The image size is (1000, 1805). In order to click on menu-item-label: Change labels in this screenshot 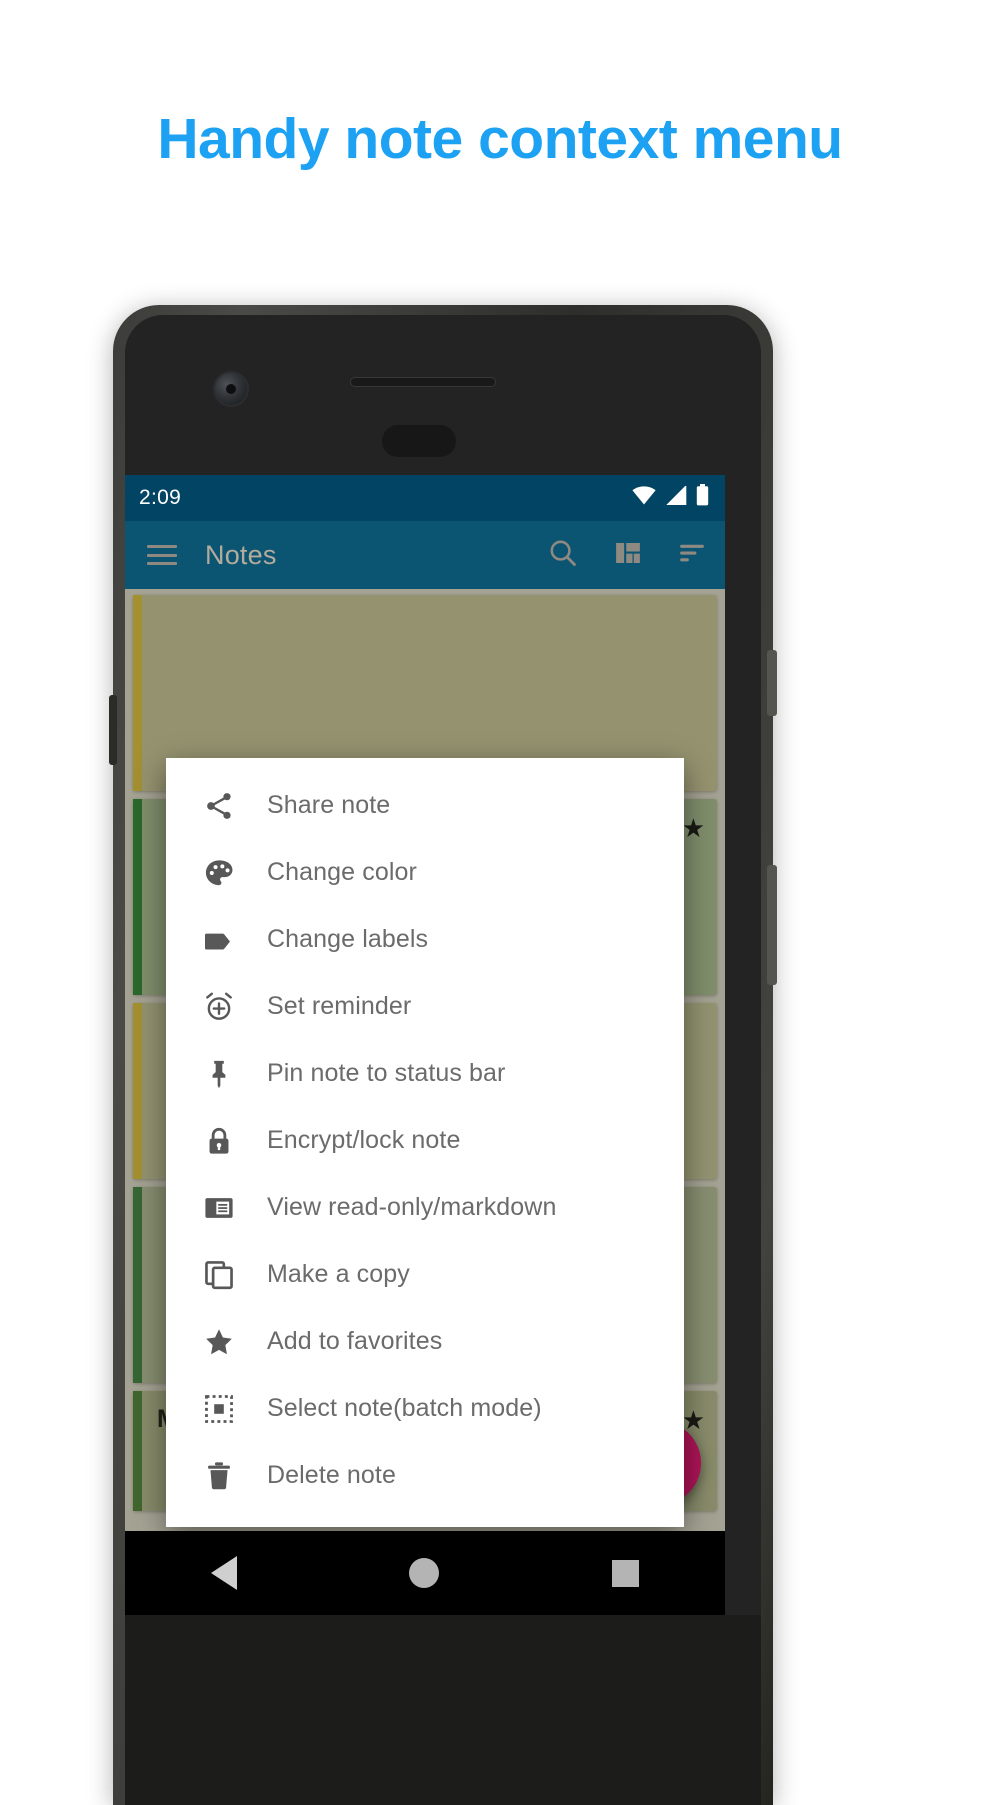, I will do `click(348, 939)`.